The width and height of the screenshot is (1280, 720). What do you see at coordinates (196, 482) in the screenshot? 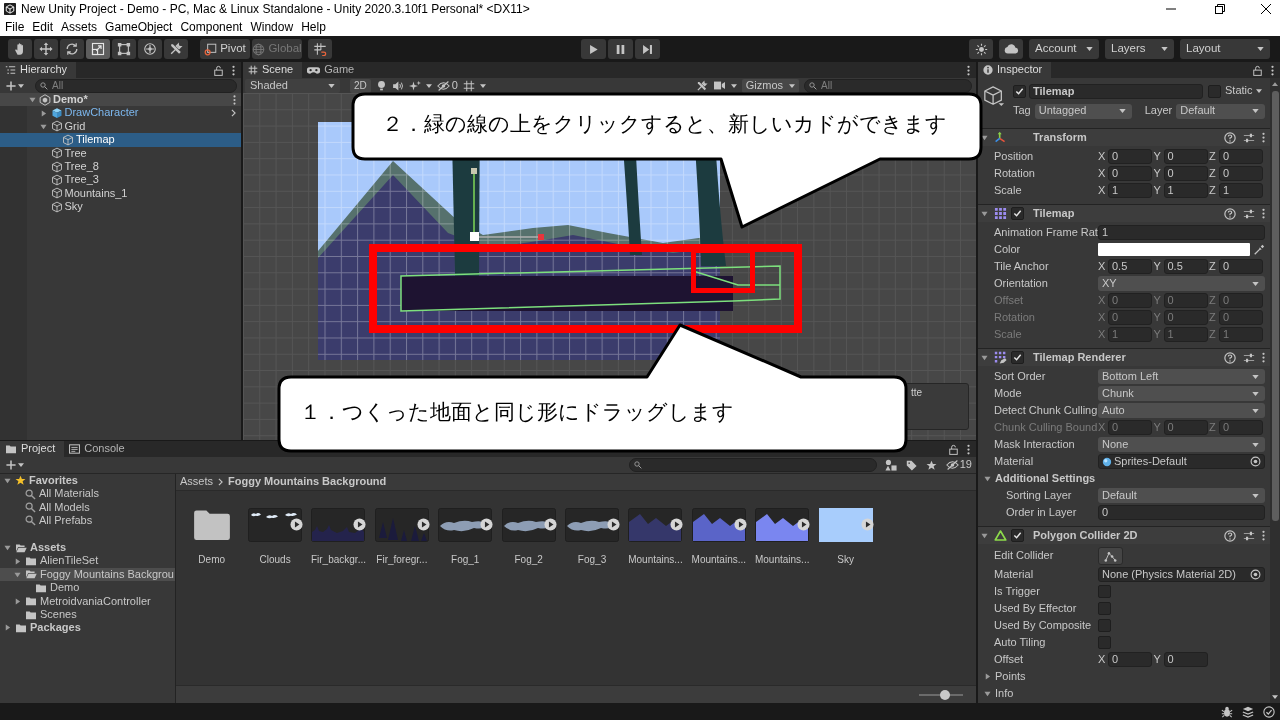
I see `breadcrumb-link: Assets` at bounding box center [196, 482].